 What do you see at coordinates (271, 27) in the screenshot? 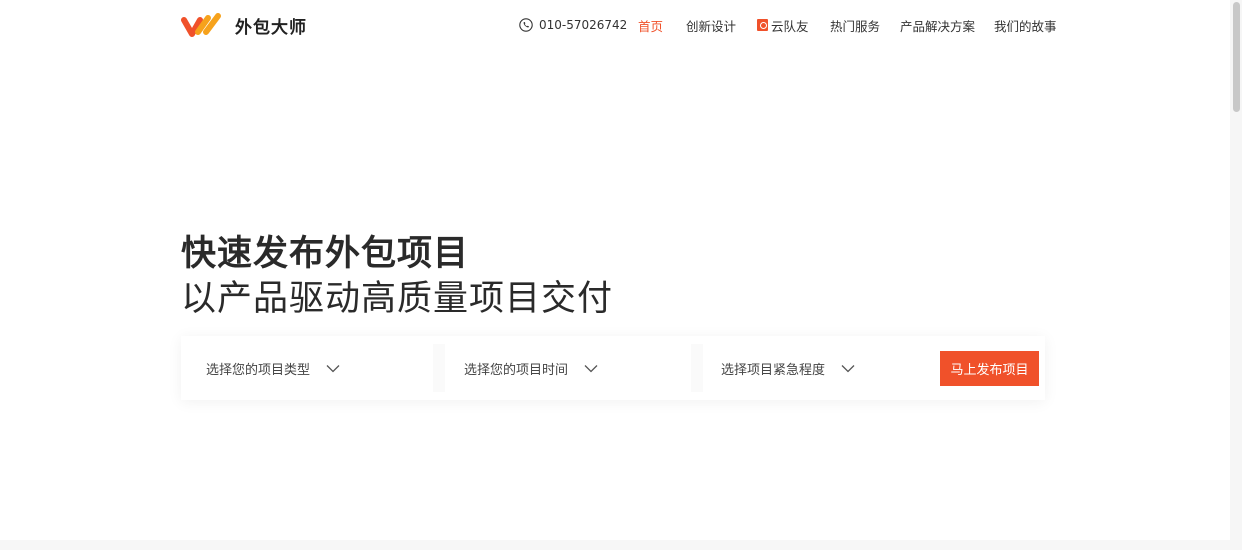
I see `brand-name: 外包大师` at bounding box center [271, 27].